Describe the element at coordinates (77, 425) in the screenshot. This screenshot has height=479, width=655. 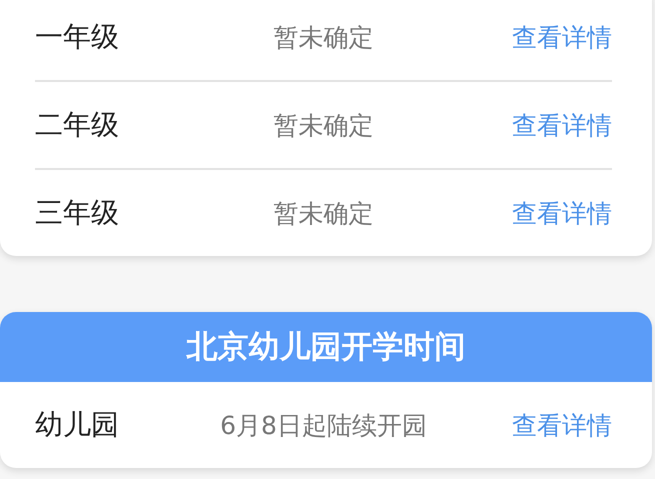
I see `row-label: 幼儿园` at that location.